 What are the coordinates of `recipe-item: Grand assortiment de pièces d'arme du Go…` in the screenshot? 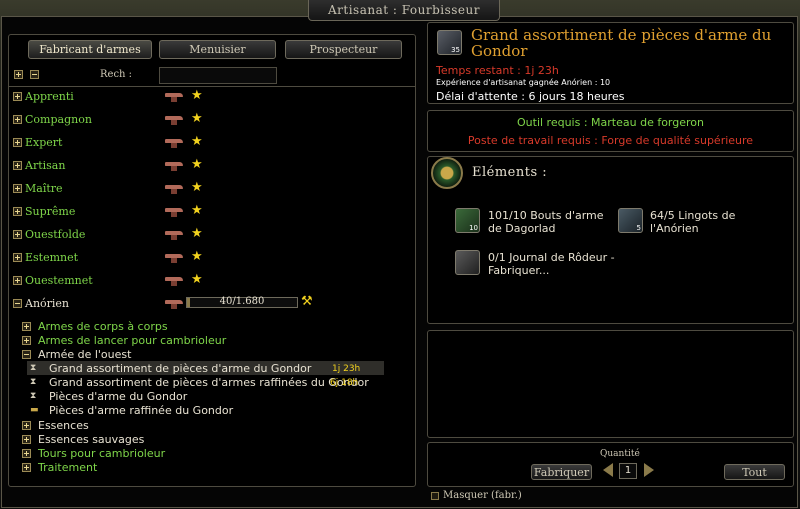 It's located at (180, 368).